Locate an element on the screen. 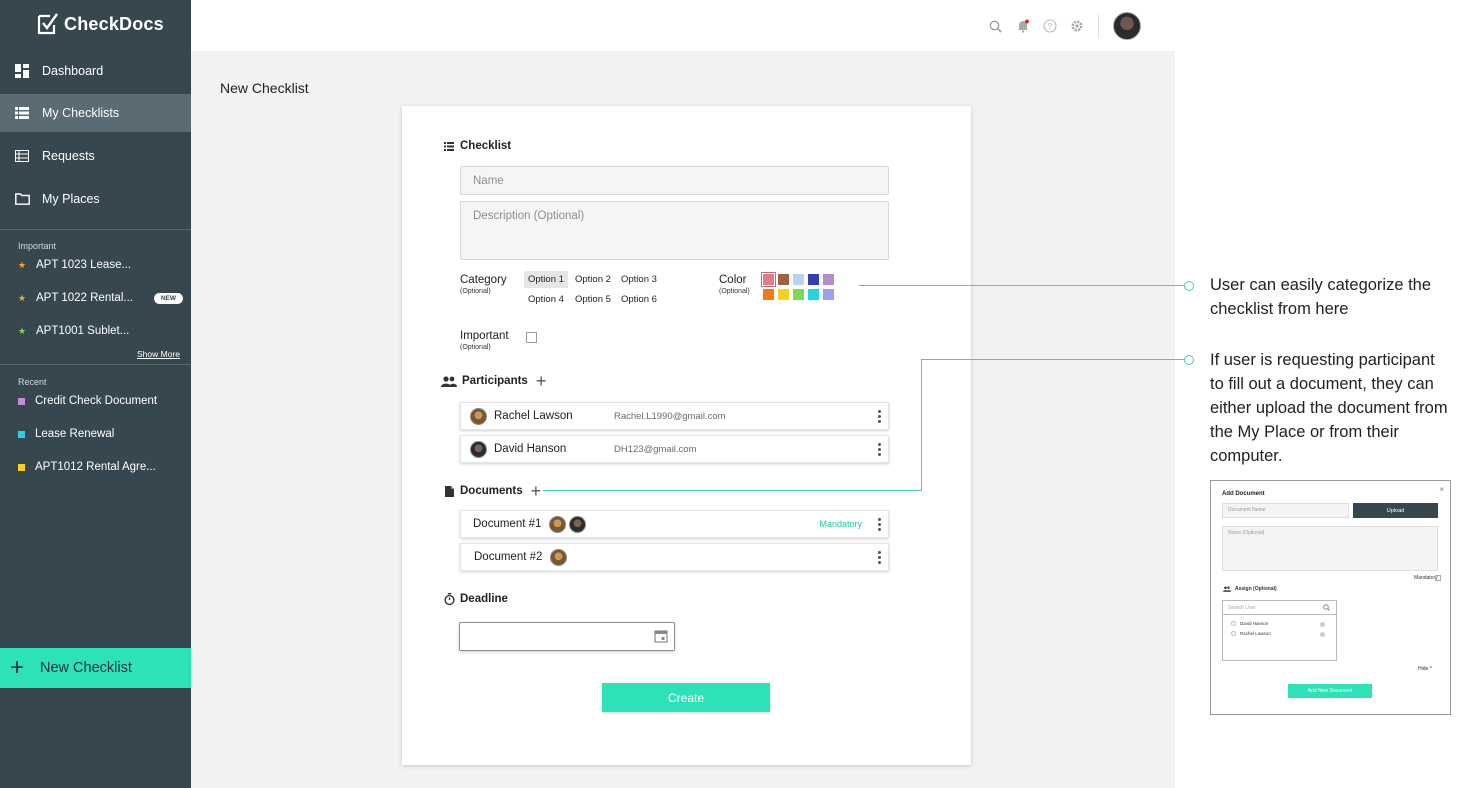  recent-item: Lease Renewal is located at coordinates (100, 434).